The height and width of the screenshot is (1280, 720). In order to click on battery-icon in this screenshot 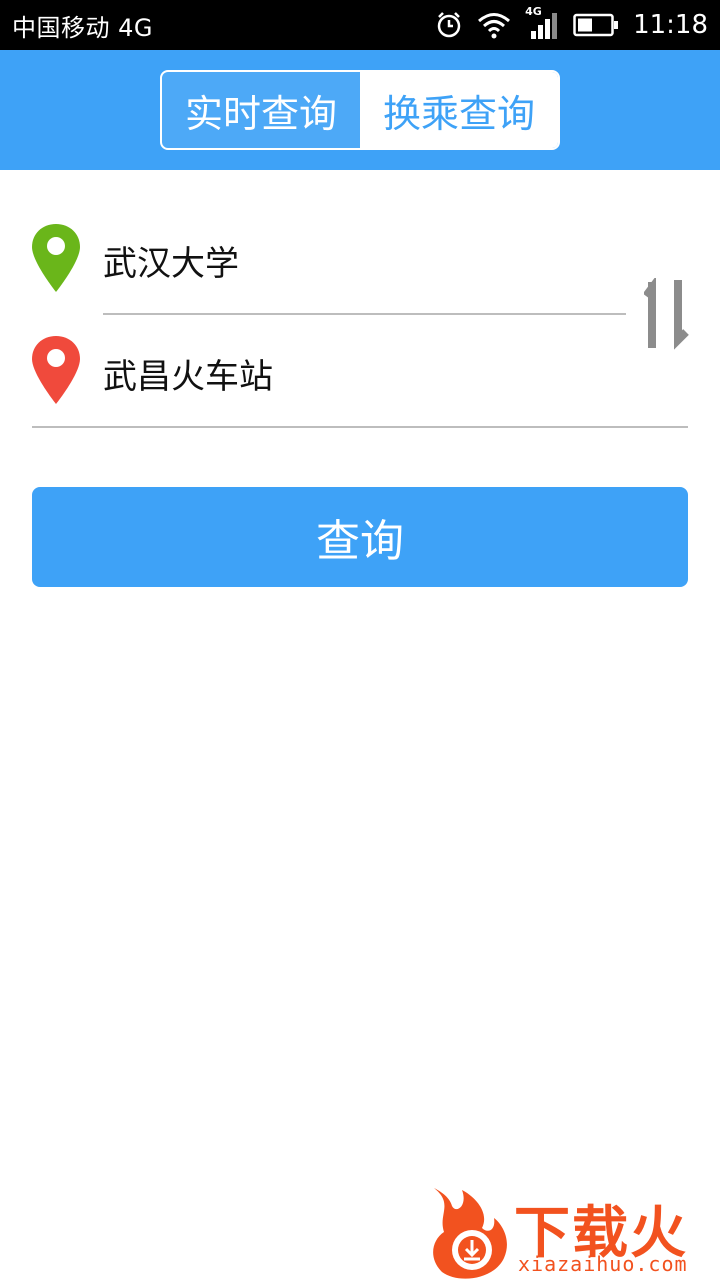, I will do `click(596, 25)`.